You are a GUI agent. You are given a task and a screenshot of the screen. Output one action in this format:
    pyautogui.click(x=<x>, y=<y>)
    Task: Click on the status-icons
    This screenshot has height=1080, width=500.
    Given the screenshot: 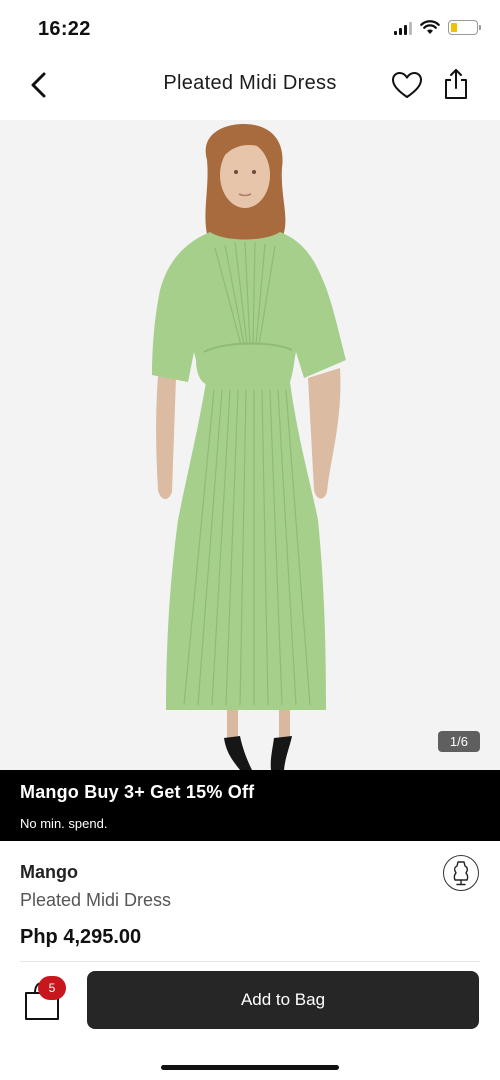 What is the action you would take?
    pyautogui.click(x=437, y=27)
    